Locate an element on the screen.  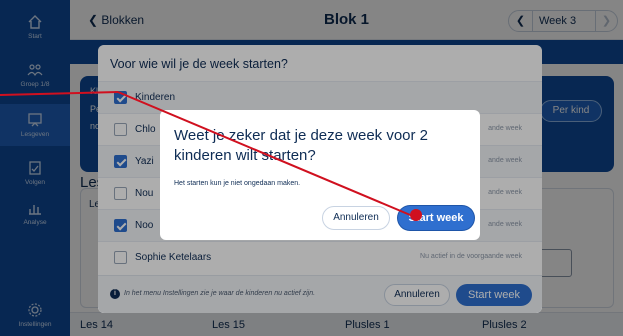
confirm-subtitle: Het starten kun je niet ongedaan maken. is located at coordinates (237, 183).